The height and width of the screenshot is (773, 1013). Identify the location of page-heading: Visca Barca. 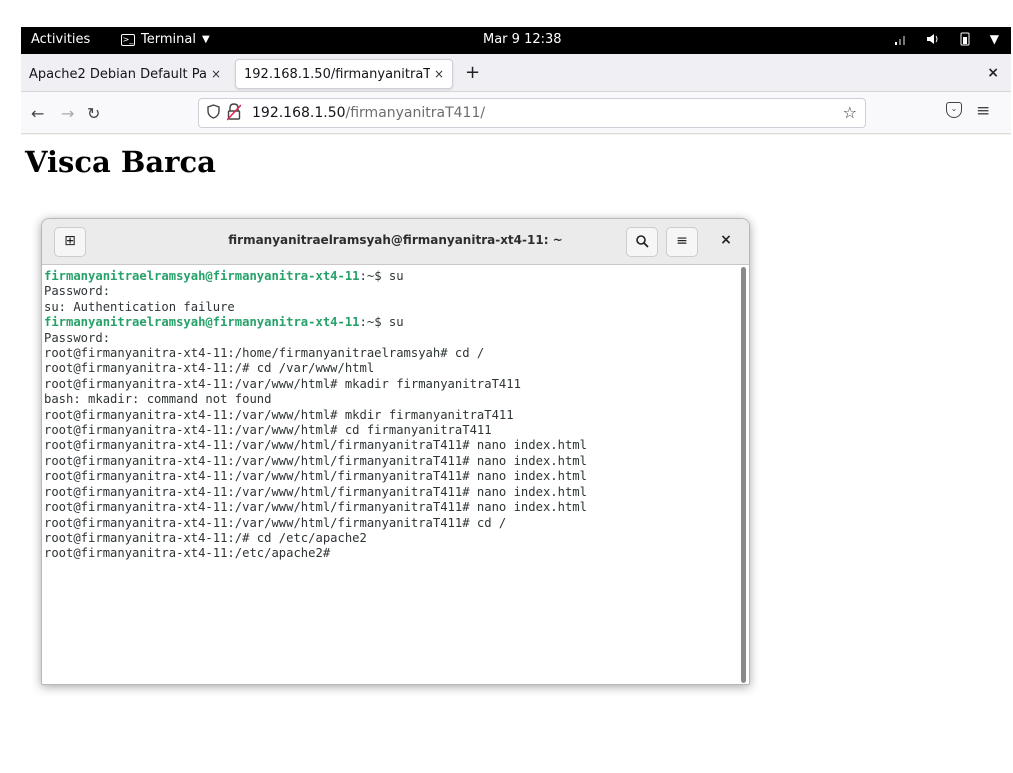
(120, 162).